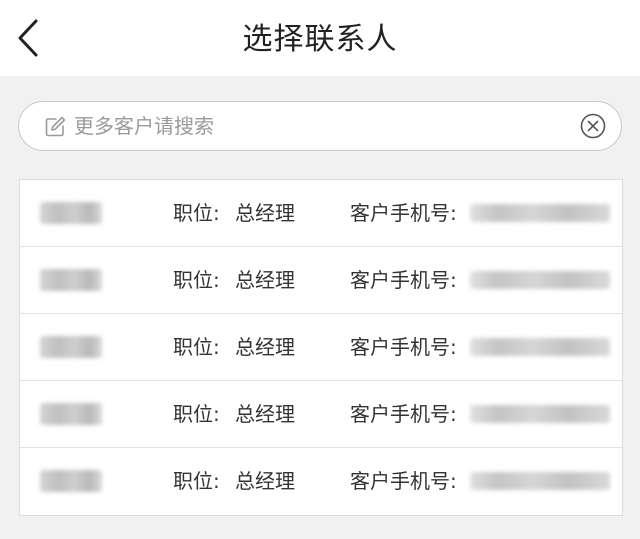  I want to click on page-title: 选择联系人, so click(320, 39).